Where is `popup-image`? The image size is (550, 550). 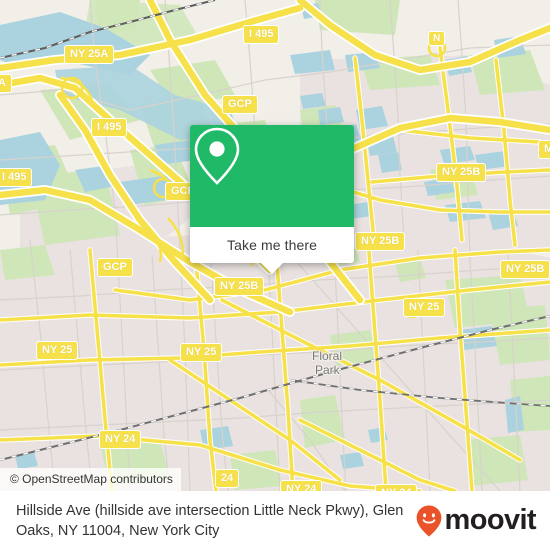 popup-image is located at coordinates (272, 176).